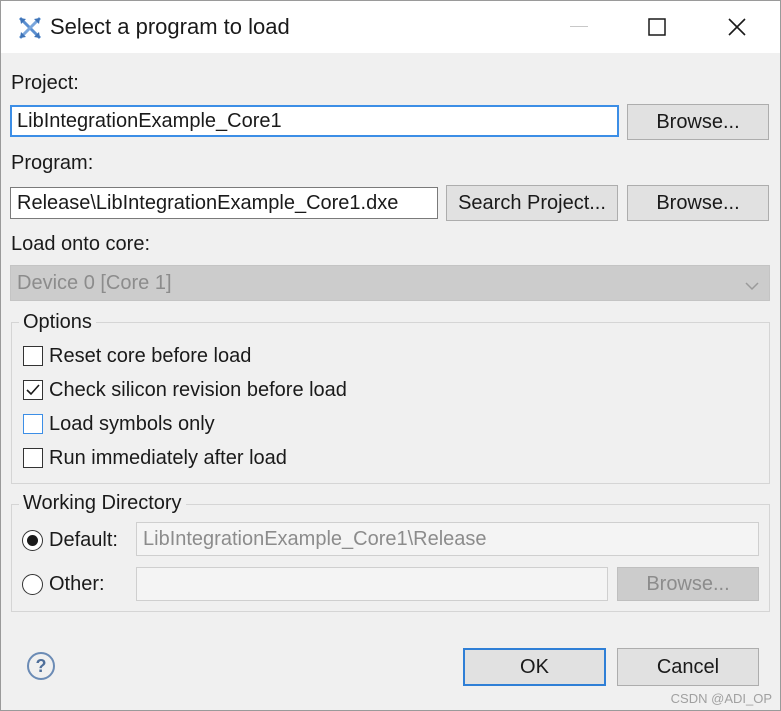 This screenshot has width=781, height=711. I want to click on radio-selected-dot, so click(32, 540).